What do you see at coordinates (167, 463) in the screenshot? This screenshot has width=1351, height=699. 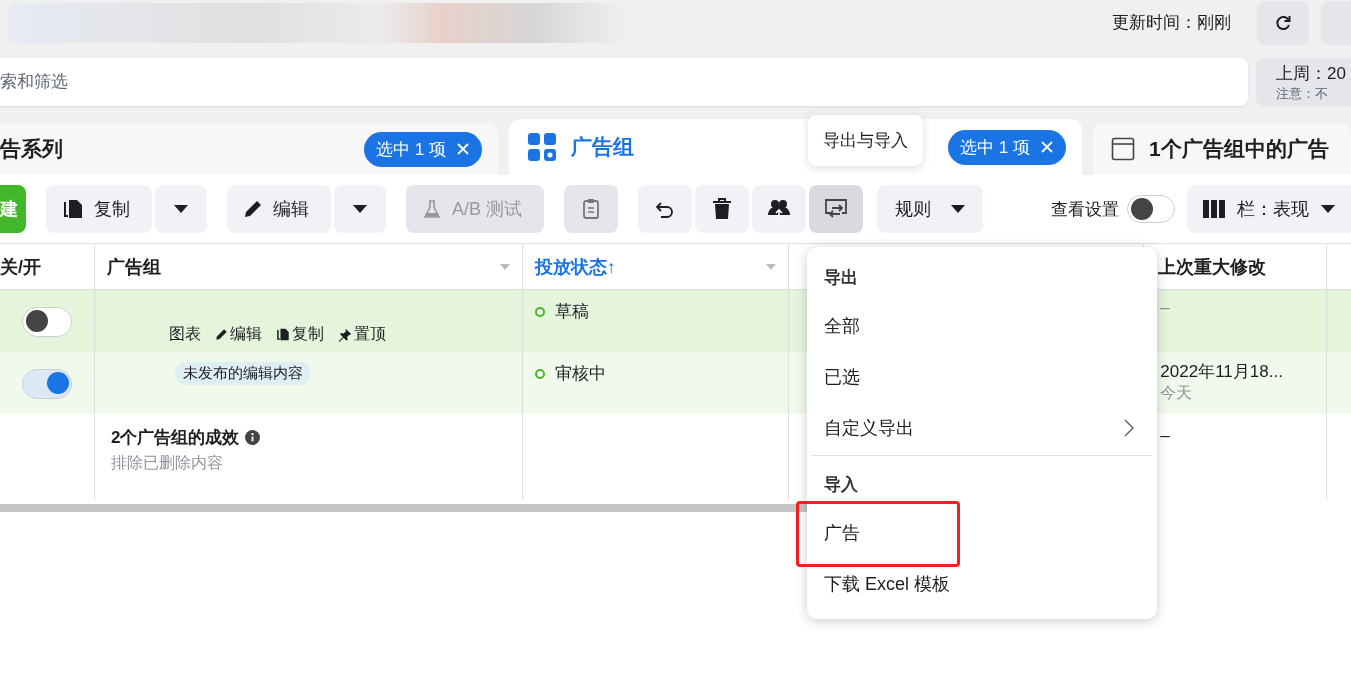 I see `summary-subtitle: 排除已删除内容` at bounding box center [167, 463].